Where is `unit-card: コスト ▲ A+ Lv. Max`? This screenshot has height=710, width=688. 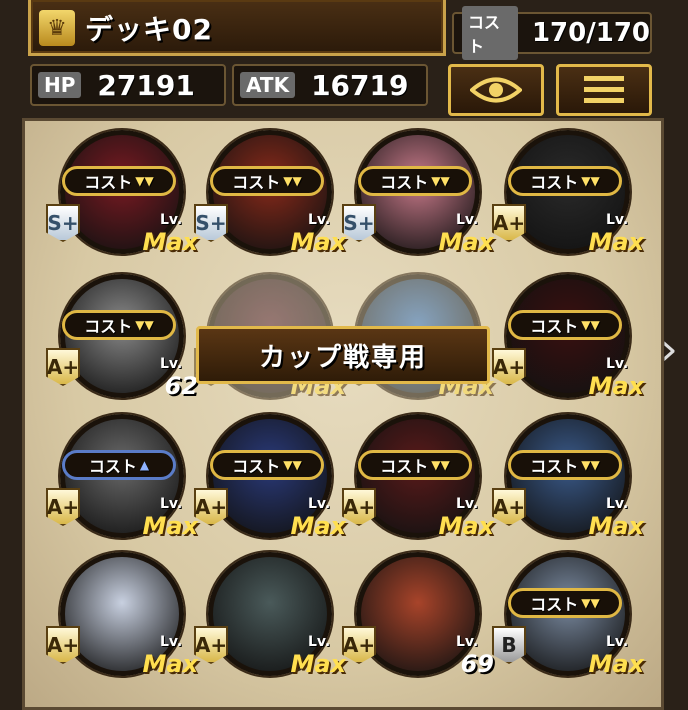 unit-card: コスト ▲ A+ Lv. Max is located at coordinates (122, 477).